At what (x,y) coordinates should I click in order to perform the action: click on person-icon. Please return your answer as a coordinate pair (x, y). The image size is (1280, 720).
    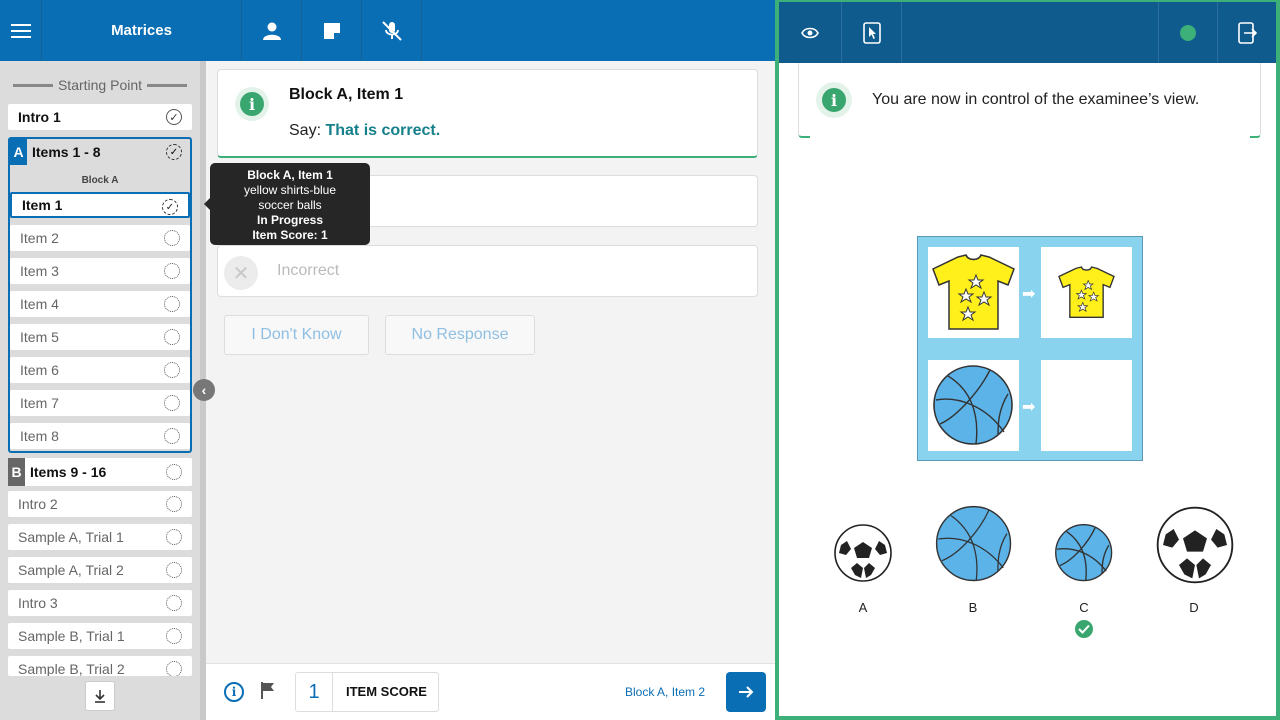
    Looking at the image, I should click on (271, 31).